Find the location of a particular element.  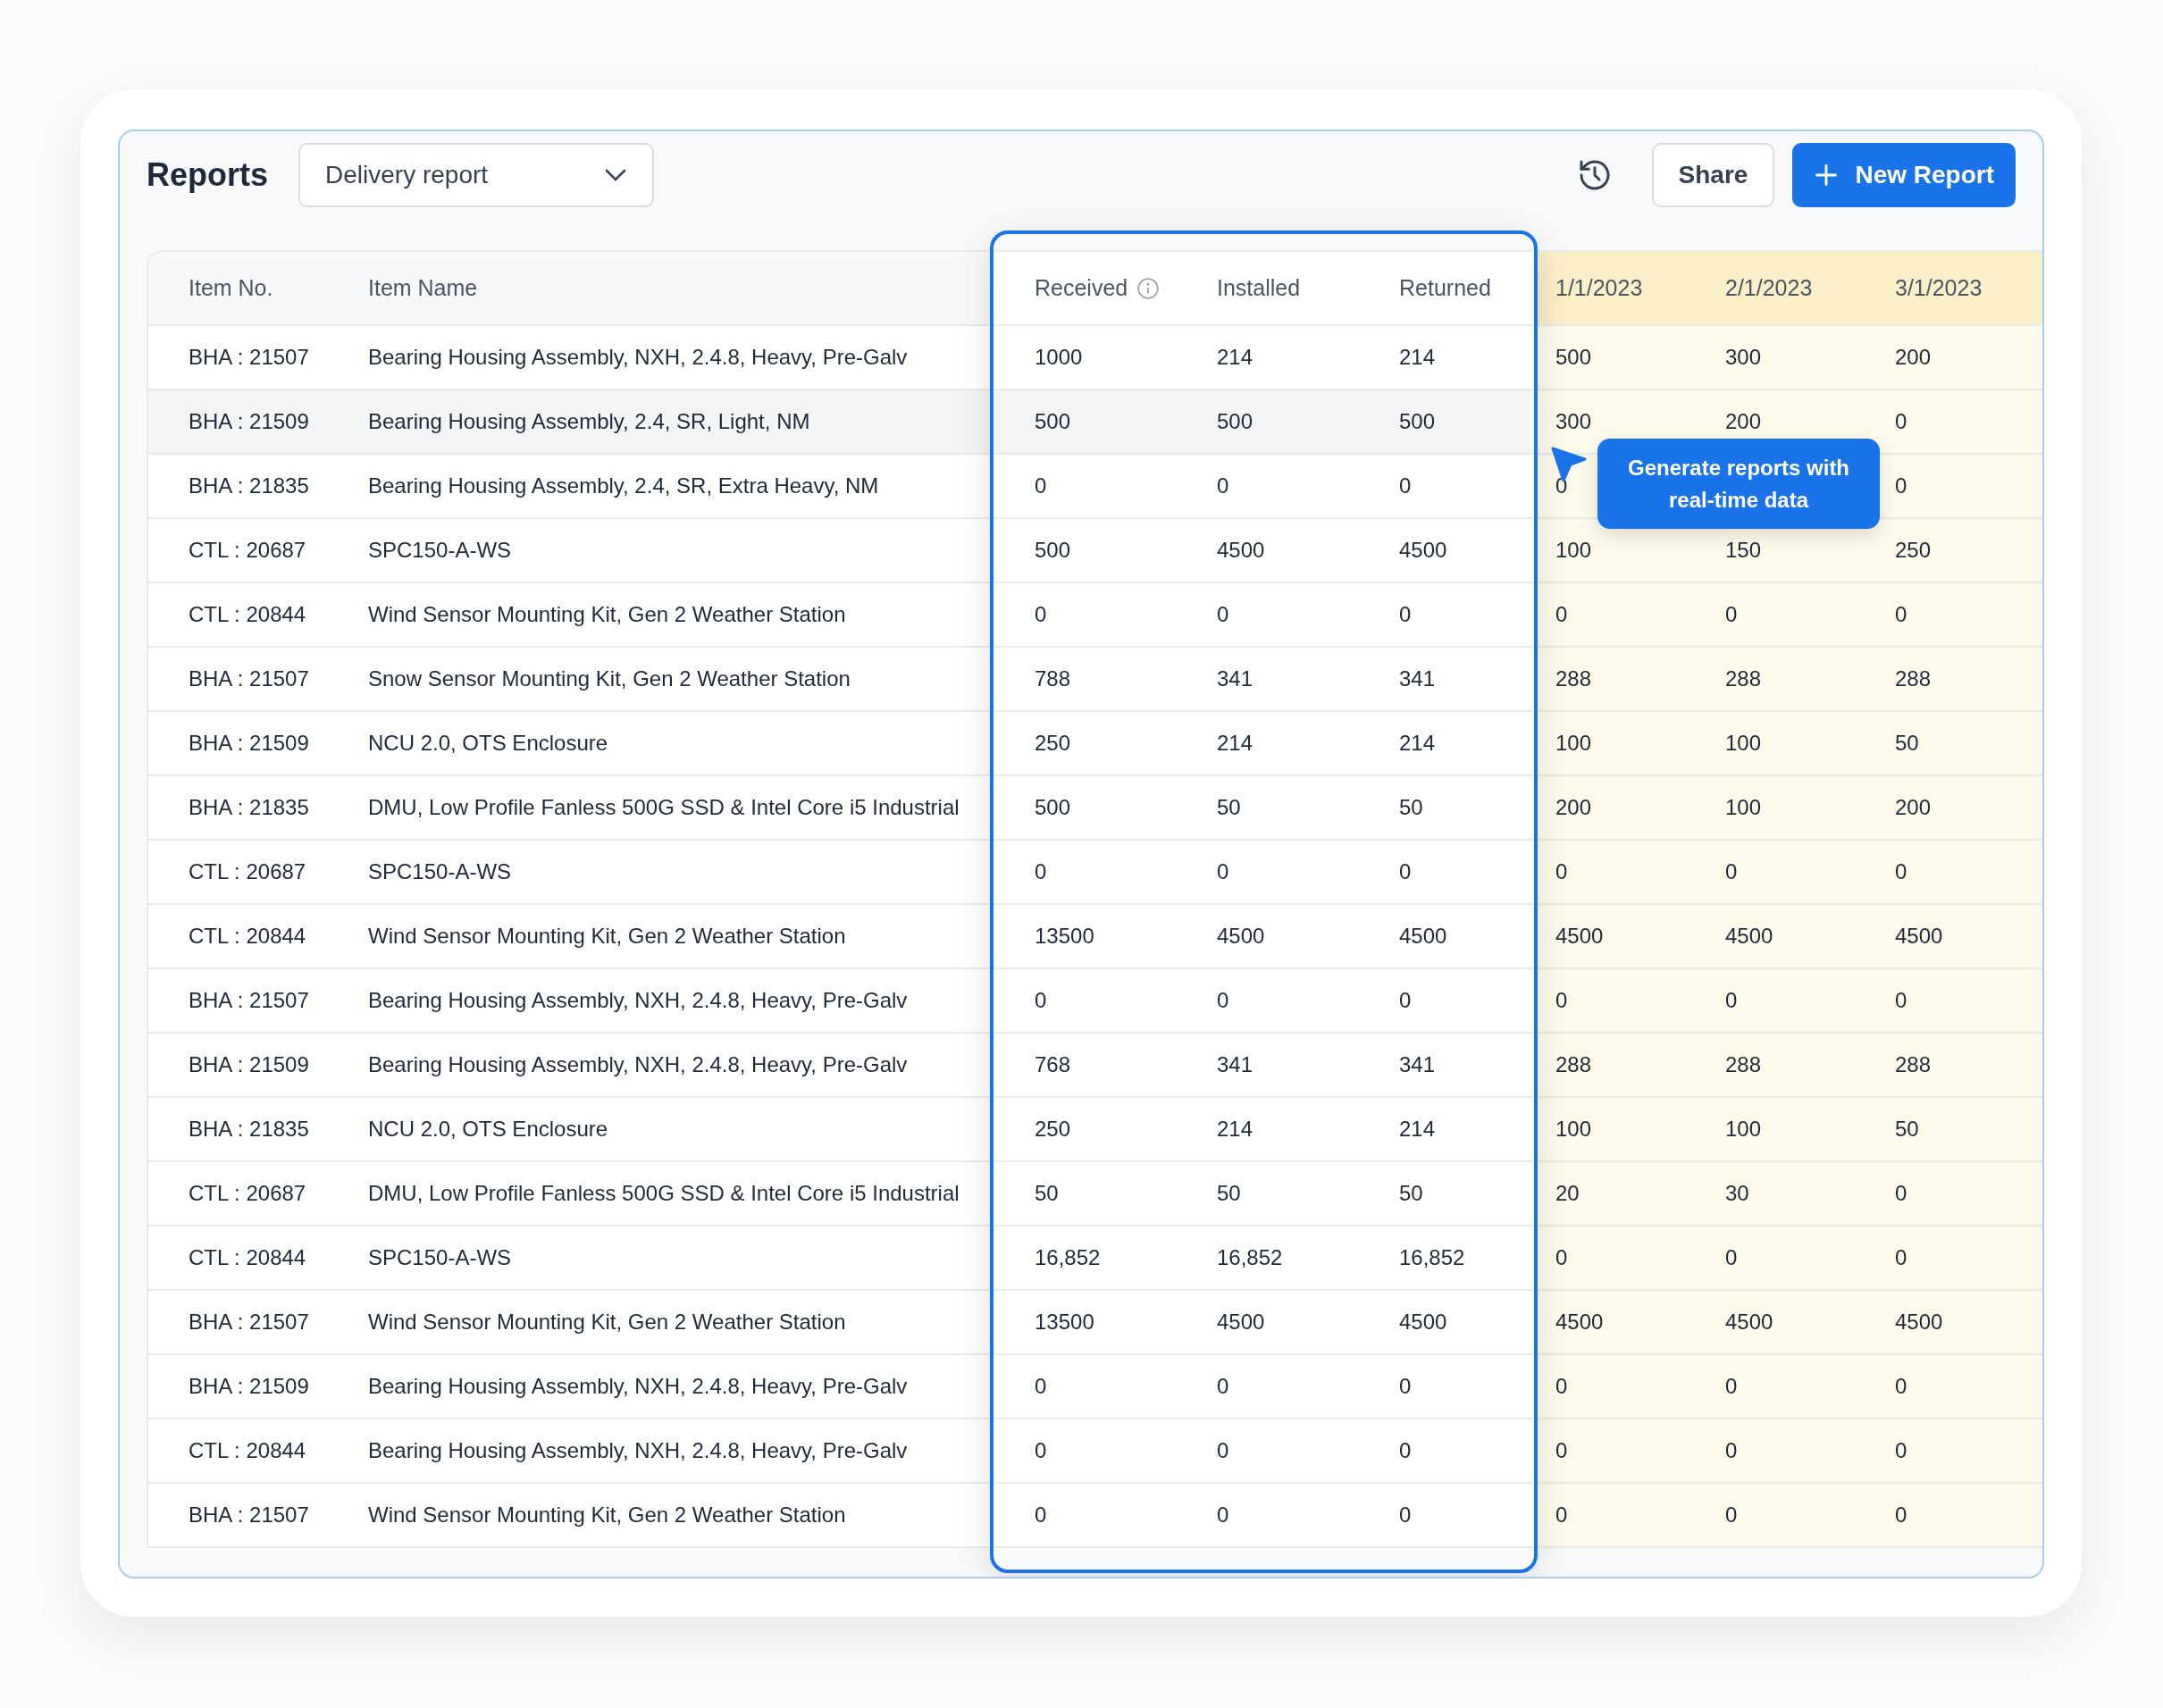

table-cell: 150 is located at coordinates (1743, 550).